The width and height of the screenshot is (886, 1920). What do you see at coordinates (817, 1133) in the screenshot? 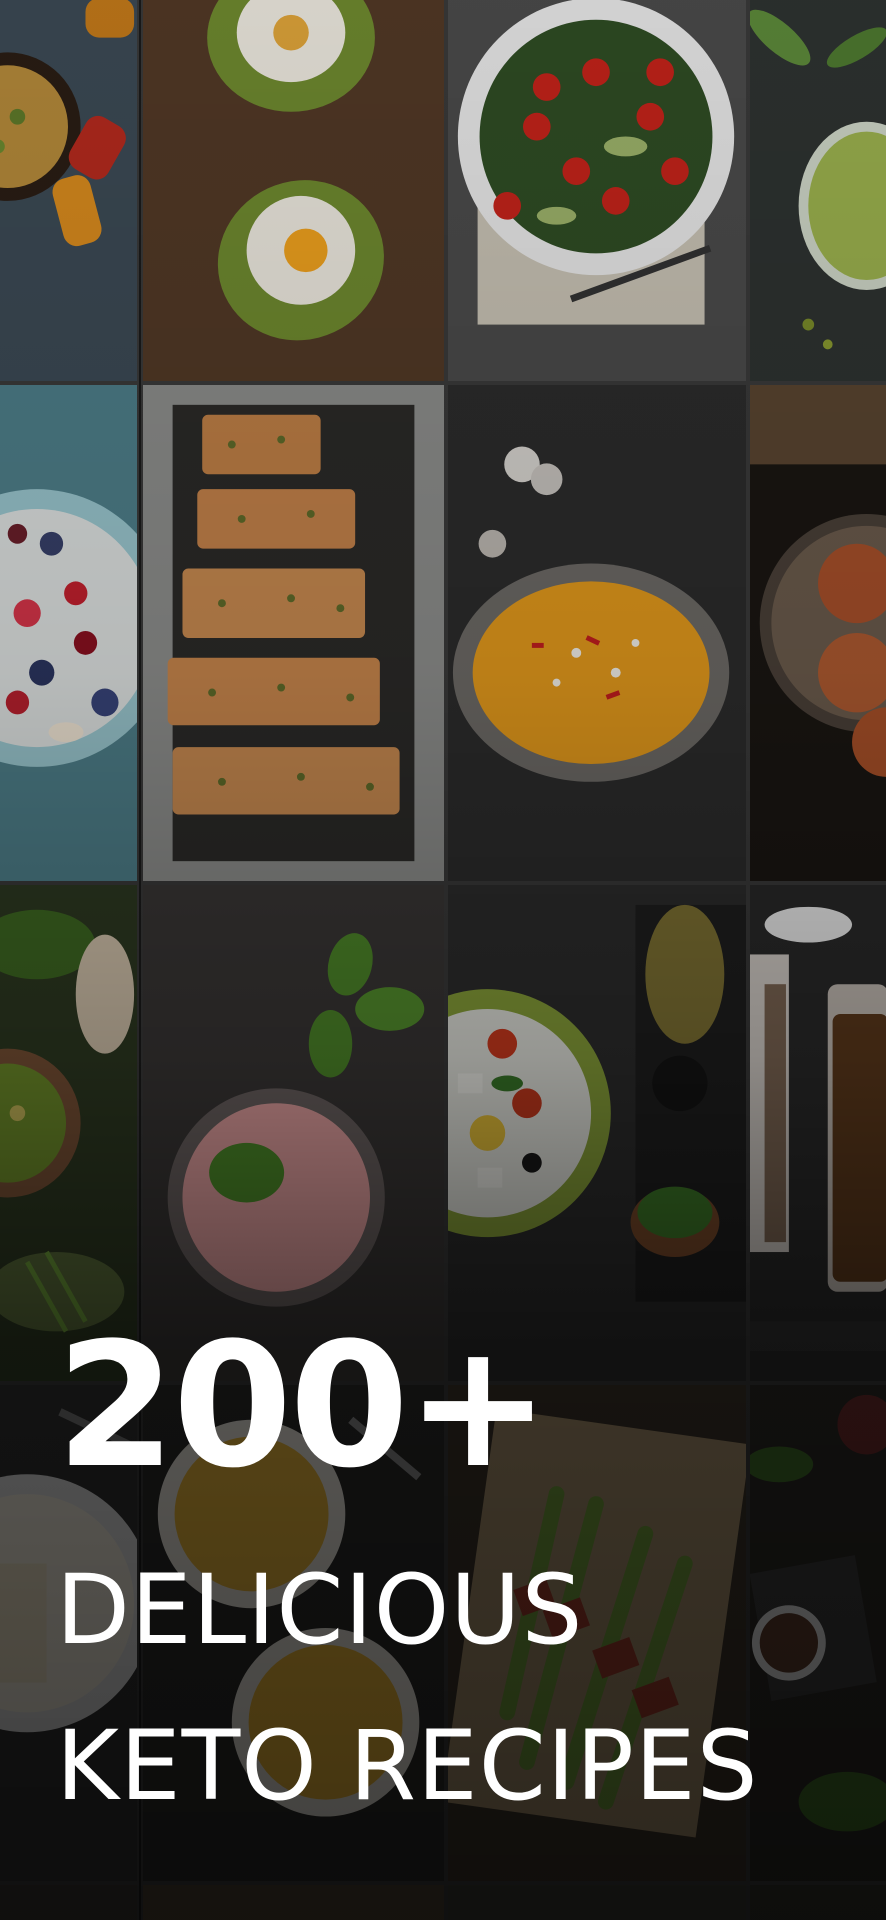
I see `photo-jar-preserves` at bounding box center [817, 1133].